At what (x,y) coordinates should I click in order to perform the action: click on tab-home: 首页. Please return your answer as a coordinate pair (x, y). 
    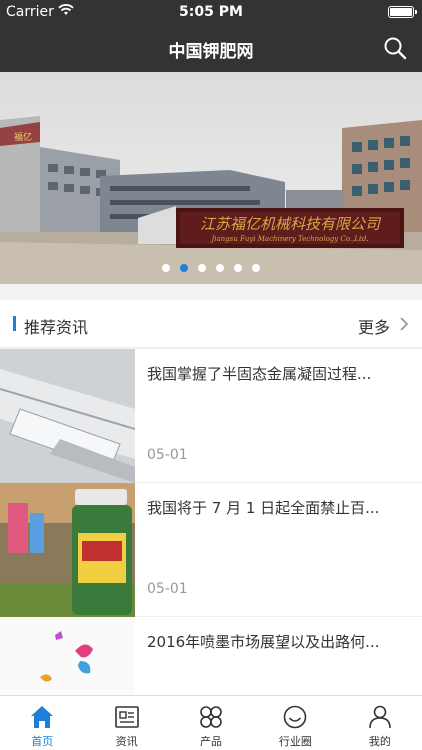
    Looking at the image, I should click on (42, 723).